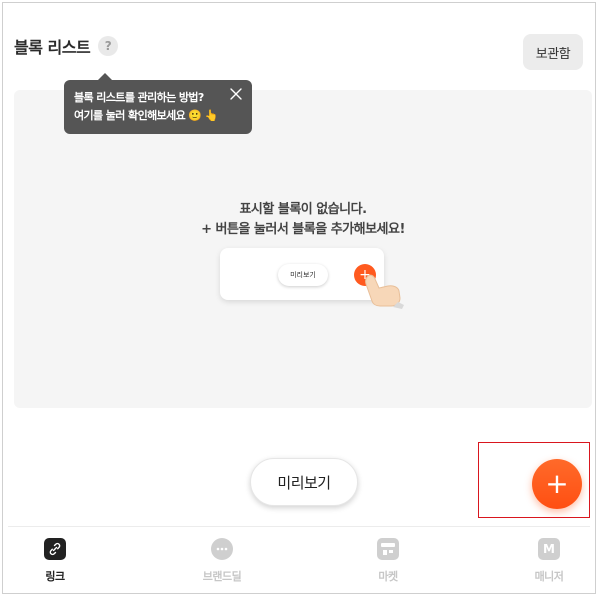 Image resolution: width=598 pixels, height=596 pixels. What do you see at coordinates (388, 576) in the screenshot?
I see `nav-label-market: 마켓` at bounding box center [388, 576].